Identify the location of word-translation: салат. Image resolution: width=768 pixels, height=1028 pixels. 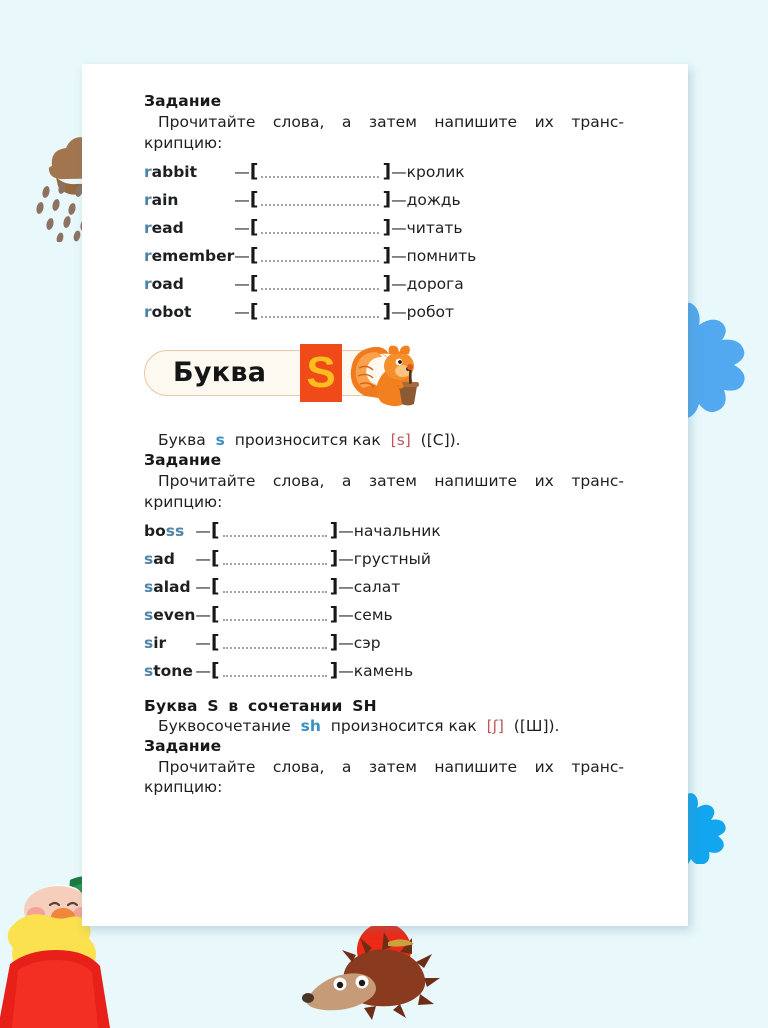
(377, 586).